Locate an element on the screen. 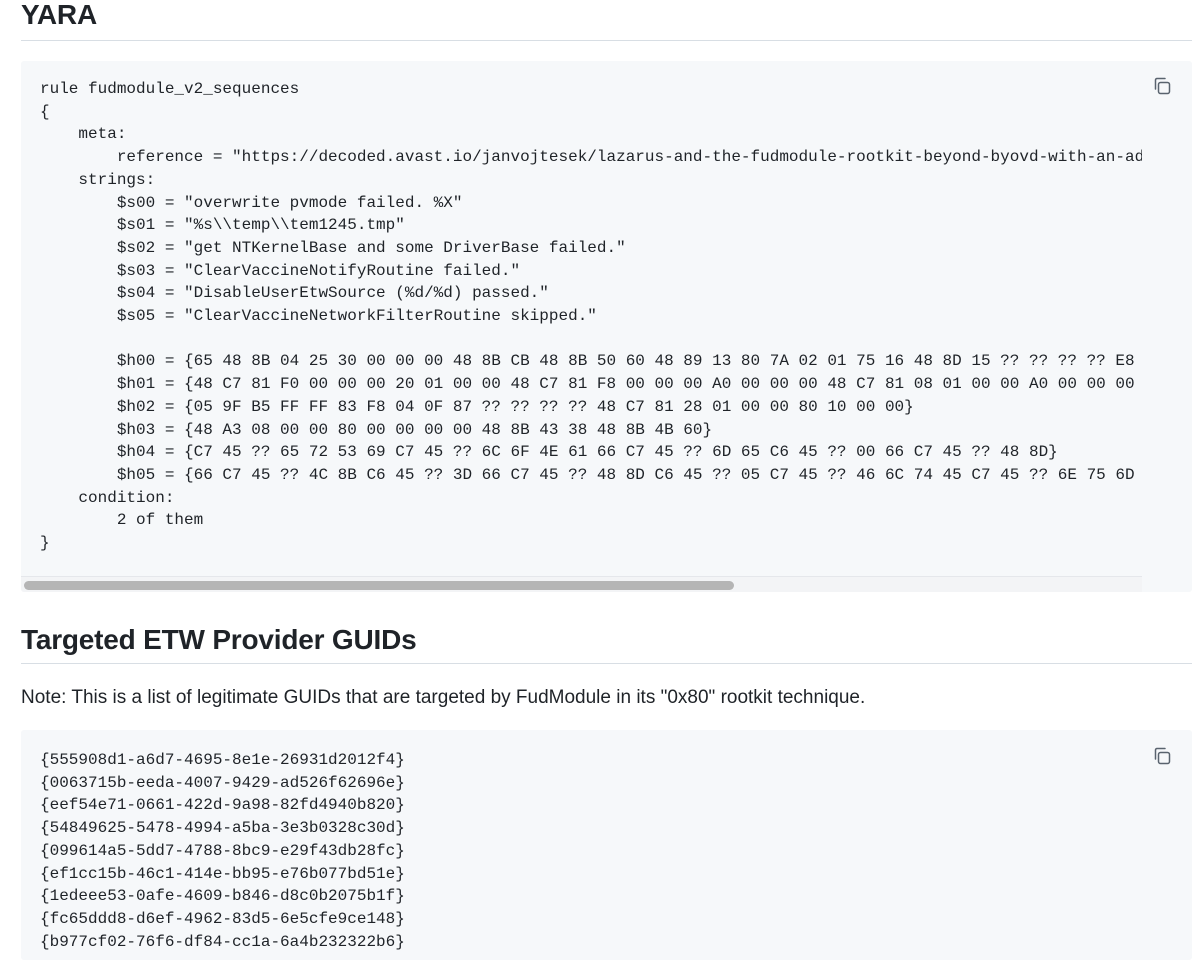 The width and height of the screenshot is (1200, 960). code-line: meta: is located at coordinates (83, 134).